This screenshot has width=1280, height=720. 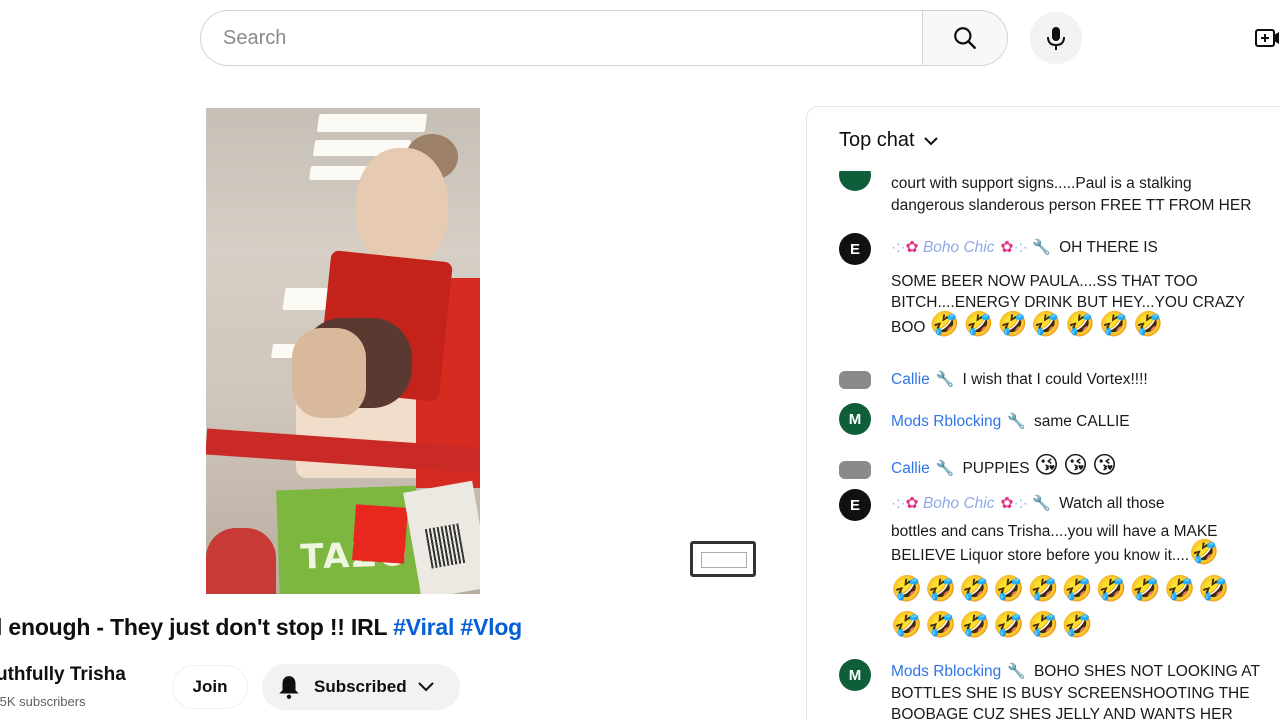 I want to click on video-title-text: l enough - They just don't stop !! IRL, so click(x=197, y=627).